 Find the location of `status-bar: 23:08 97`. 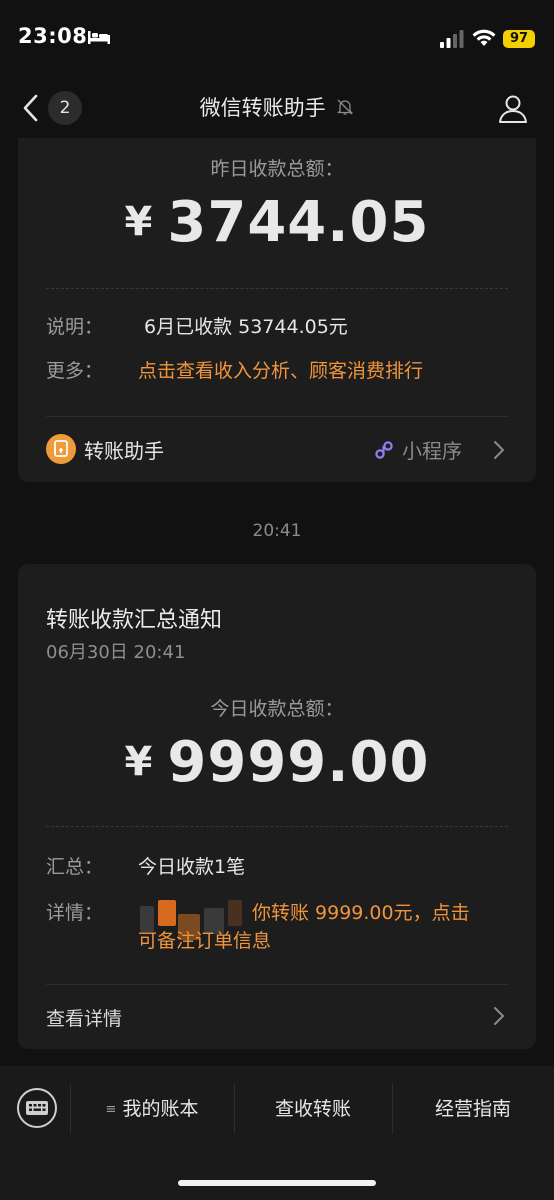

status-bar: 23:08 97 is located at coordinates (277, 40).